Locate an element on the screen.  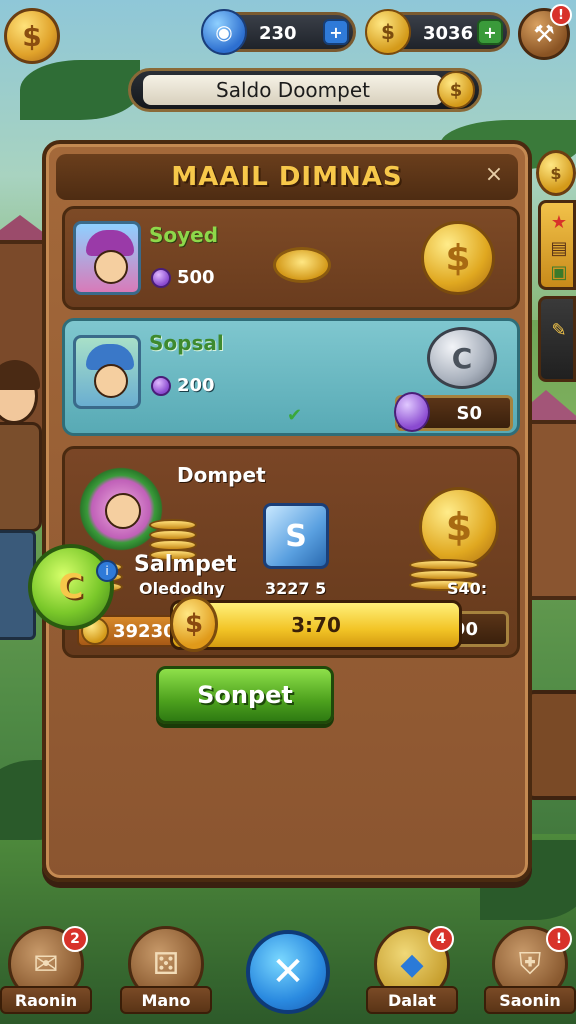
nav-label: Mano is located at coordinates (166, 1000).